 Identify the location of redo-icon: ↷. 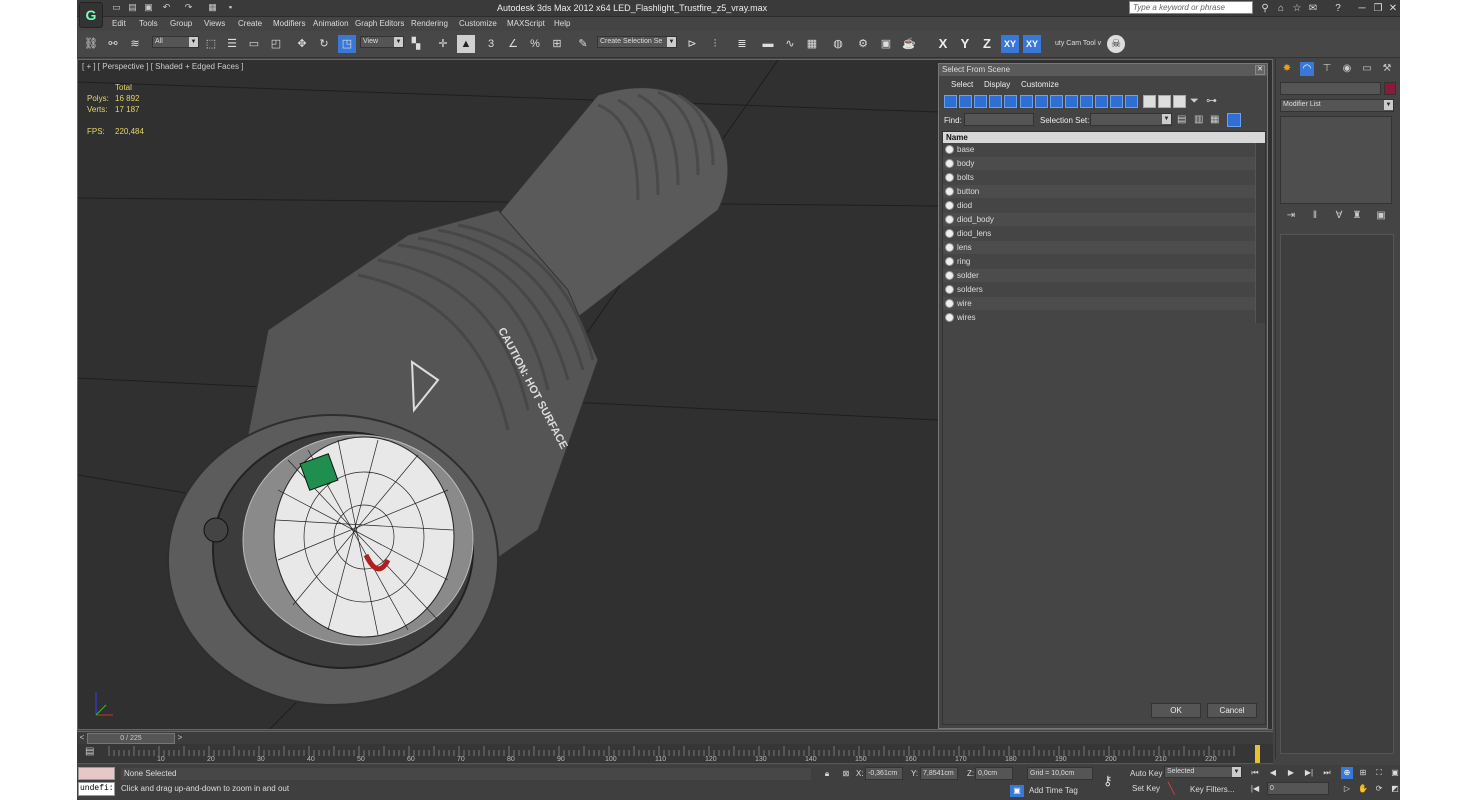
(188, 7).